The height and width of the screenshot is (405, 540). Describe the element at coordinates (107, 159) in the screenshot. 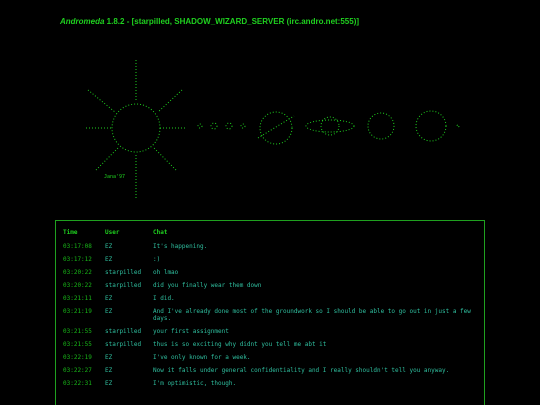

I see `sun-ray-bottom-left` at that location.